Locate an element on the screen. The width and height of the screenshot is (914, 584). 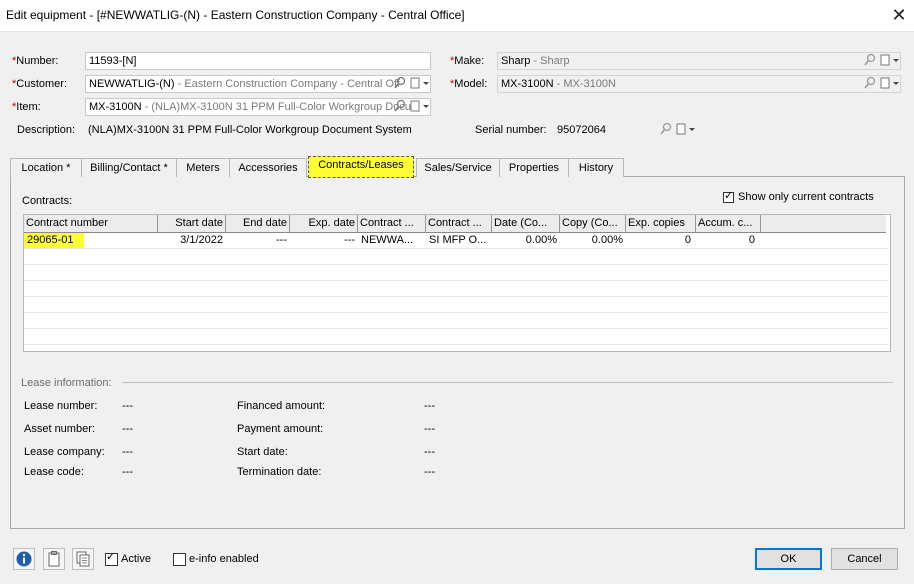
lease-code-label: Lease code: is located at coordinates (54, 472).